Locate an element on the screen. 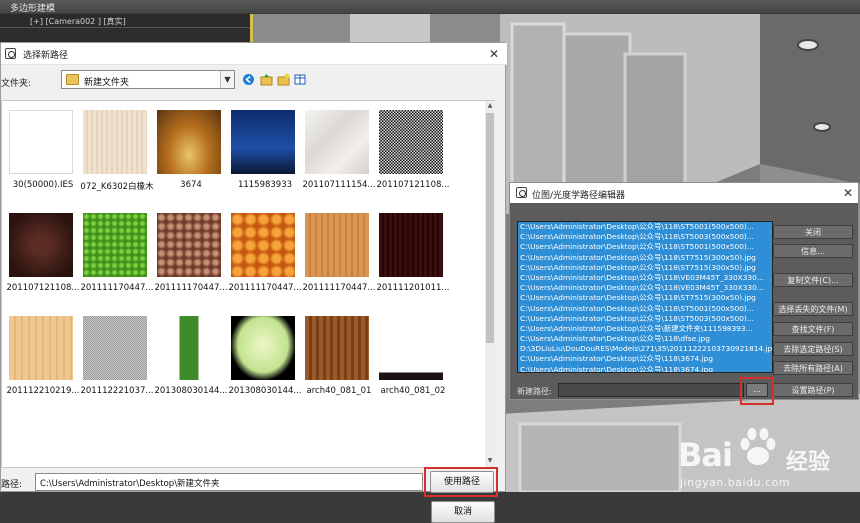 The image size is (860, 523). document-icon is located at coordinates (41, 142).